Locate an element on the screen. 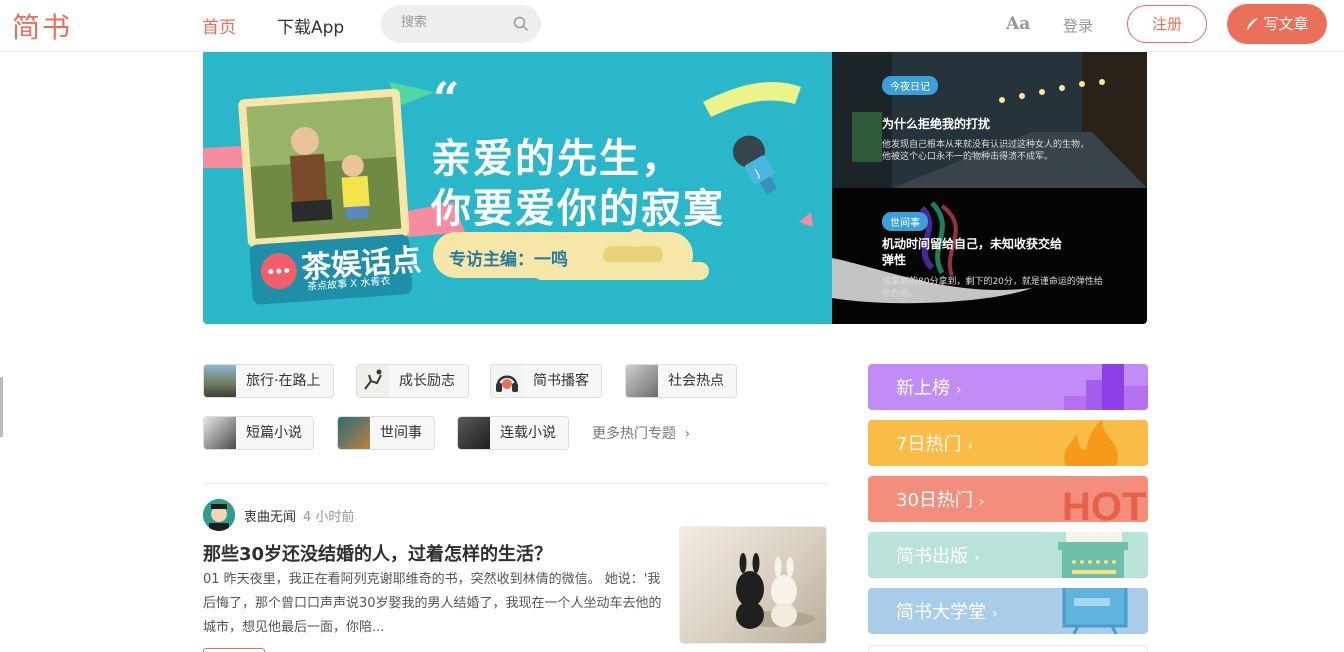 Image resolution: width=1344 pixels, height=652 pixels. more-topics-link: 更多热门专题 › is located at coordinates (641, 433).